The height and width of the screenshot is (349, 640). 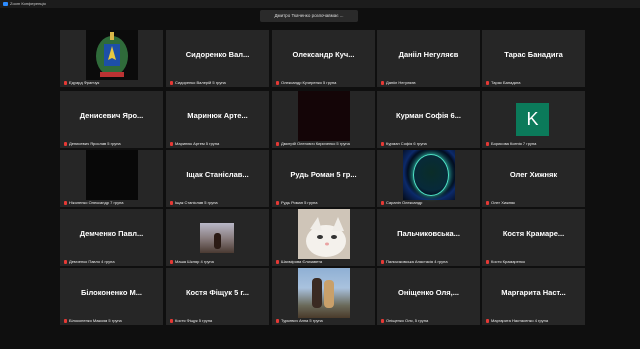 I want to click on participant-name-label: Костя Фіщук 5 група, so click(x=191, y=320).